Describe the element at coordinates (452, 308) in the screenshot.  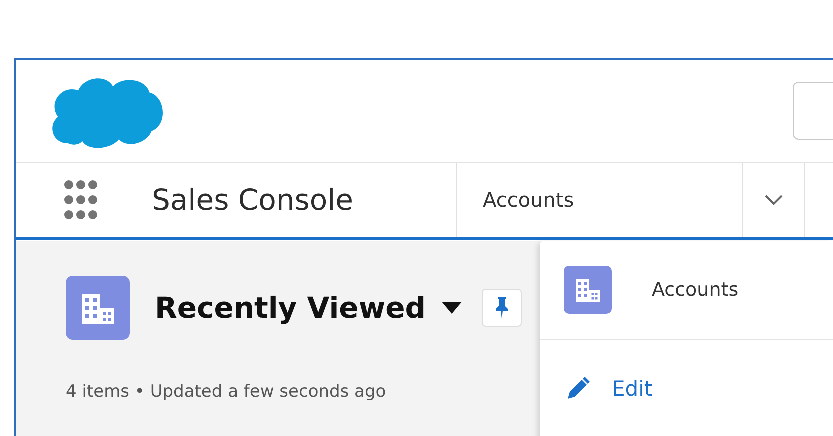
I see `caret-icon` at that location.